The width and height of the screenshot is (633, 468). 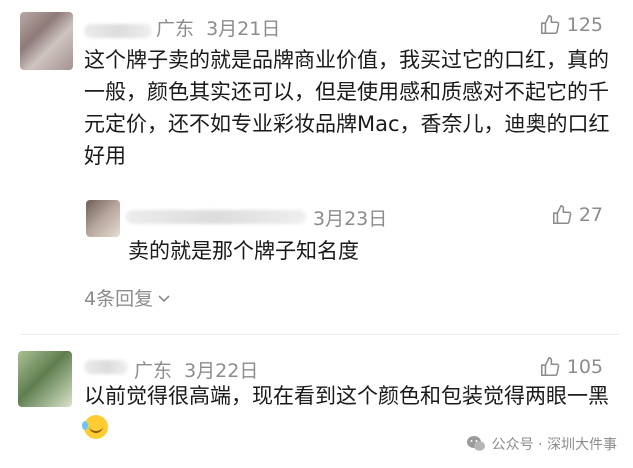 I want to click on watermark-label: 公众号 · 深圳大件事, so click(x=554, y=445).